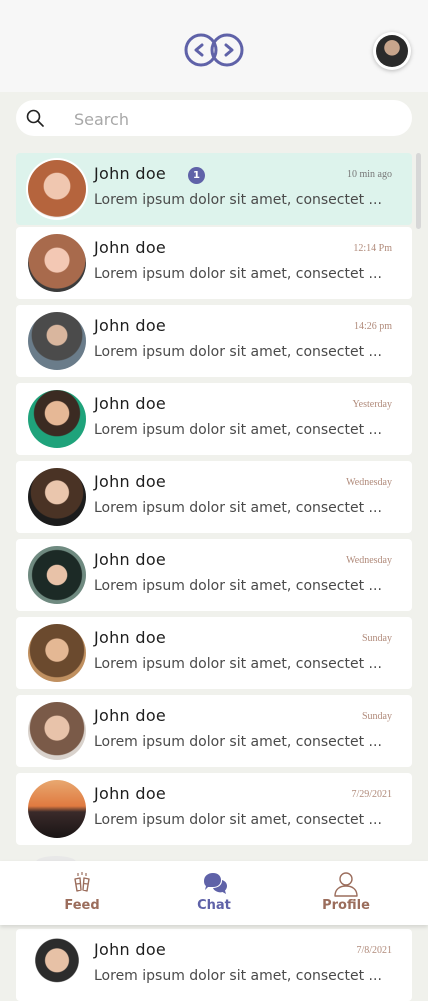  What do you see at coordinates (372, 326) in the screenshot?
I see `message-timestamp: 14:26 pm` at bounding box center [372, 326].